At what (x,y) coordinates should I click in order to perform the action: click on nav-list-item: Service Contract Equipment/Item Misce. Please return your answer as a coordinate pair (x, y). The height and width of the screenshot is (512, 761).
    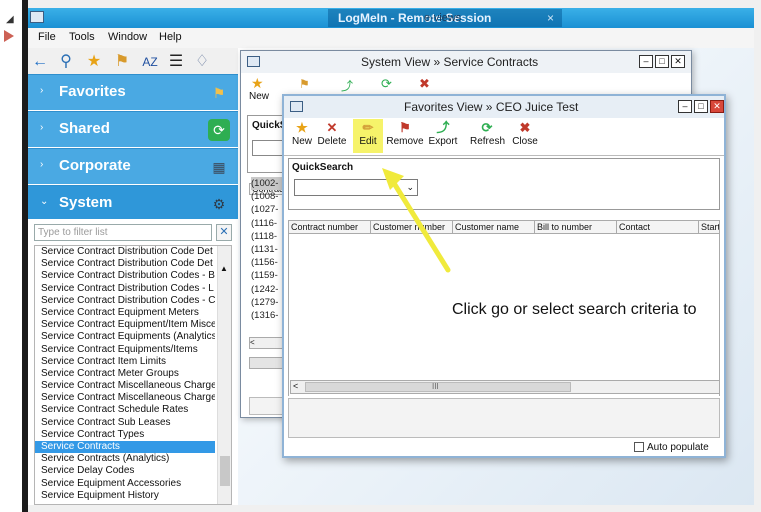
    Looking at the image, I should click on (125, 325).